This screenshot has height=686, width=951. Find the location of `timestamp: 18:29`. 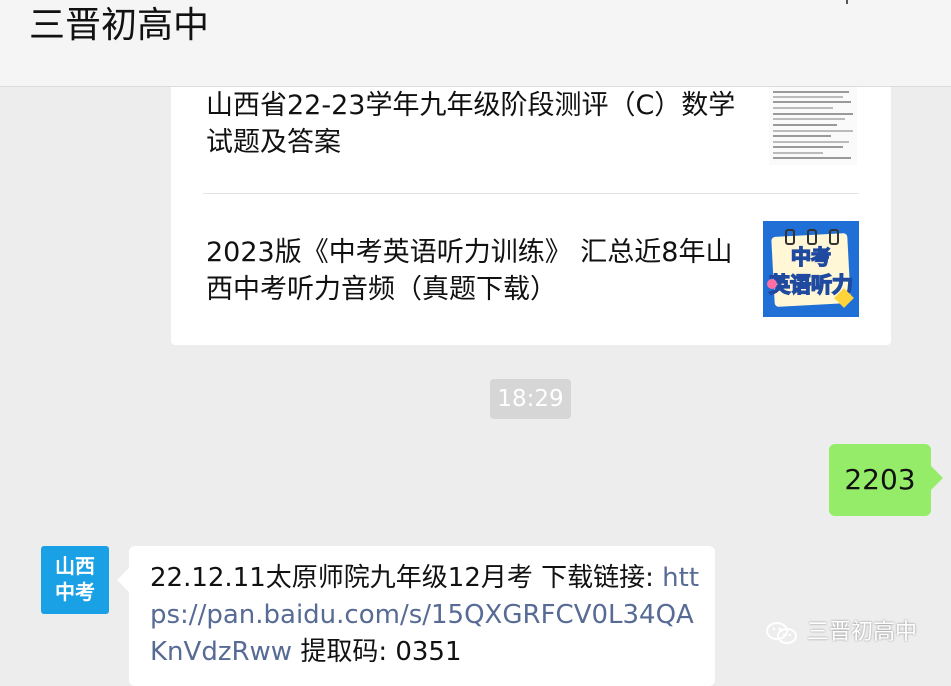

timestamp: 18:29 is located at coordinates (530, 399).